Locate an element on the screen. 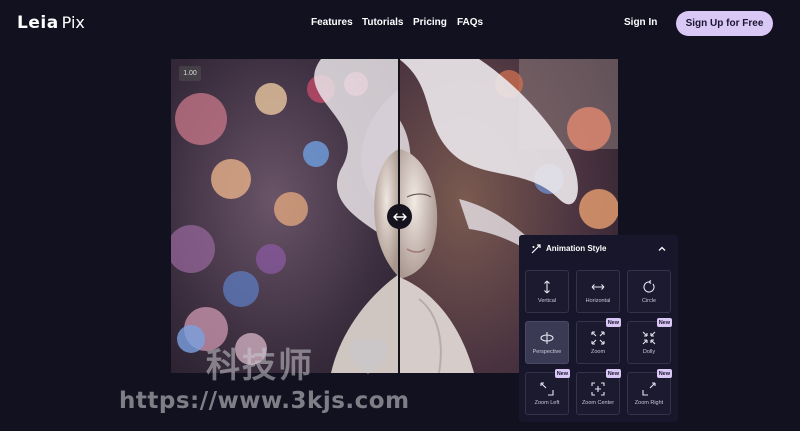 This screenshot has height=431, width=800. nav-link-pricing: Pricing is located at coordinates (430, 22).